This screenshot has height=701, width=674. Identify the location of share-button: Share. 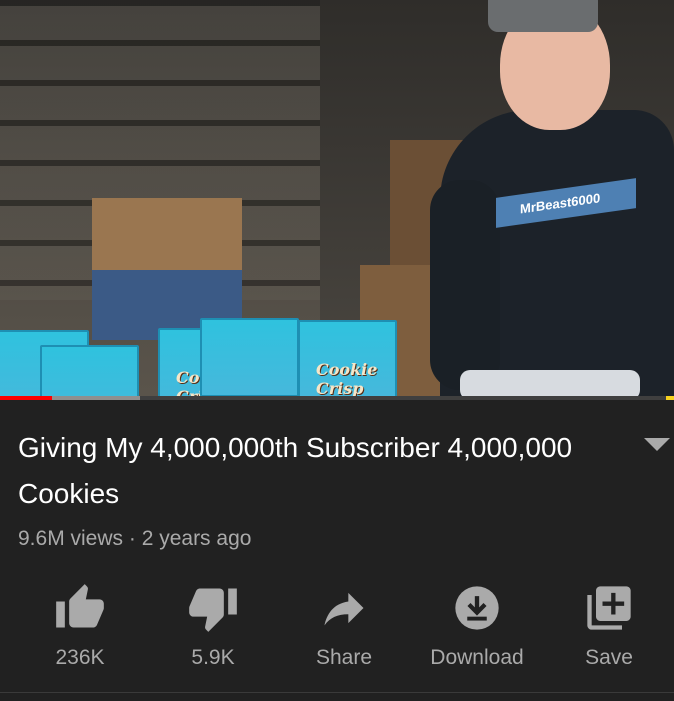
(344, 624).